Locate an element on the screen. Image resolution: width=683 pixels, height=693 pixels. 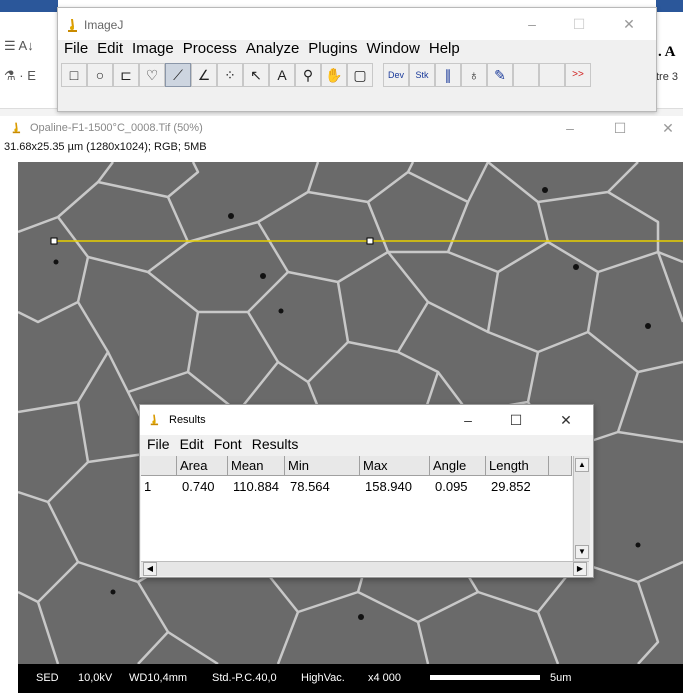
background-app-titlebar-right is located at coordinates (669, 6).